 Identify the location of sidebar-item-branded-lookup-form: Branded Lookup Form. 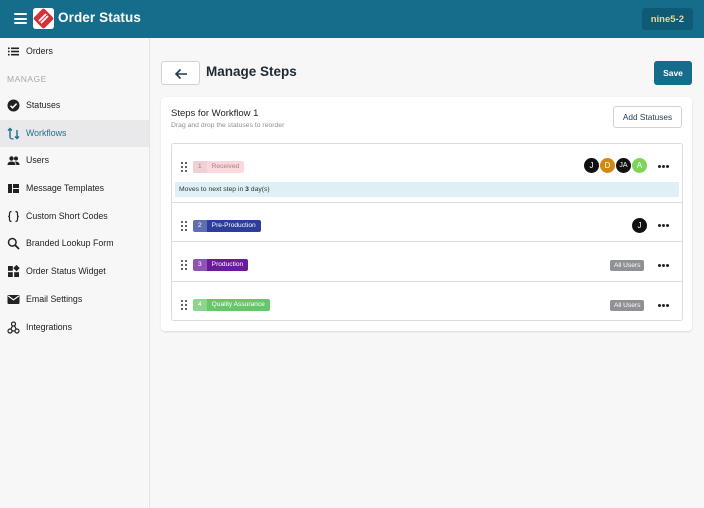
(74, 243).